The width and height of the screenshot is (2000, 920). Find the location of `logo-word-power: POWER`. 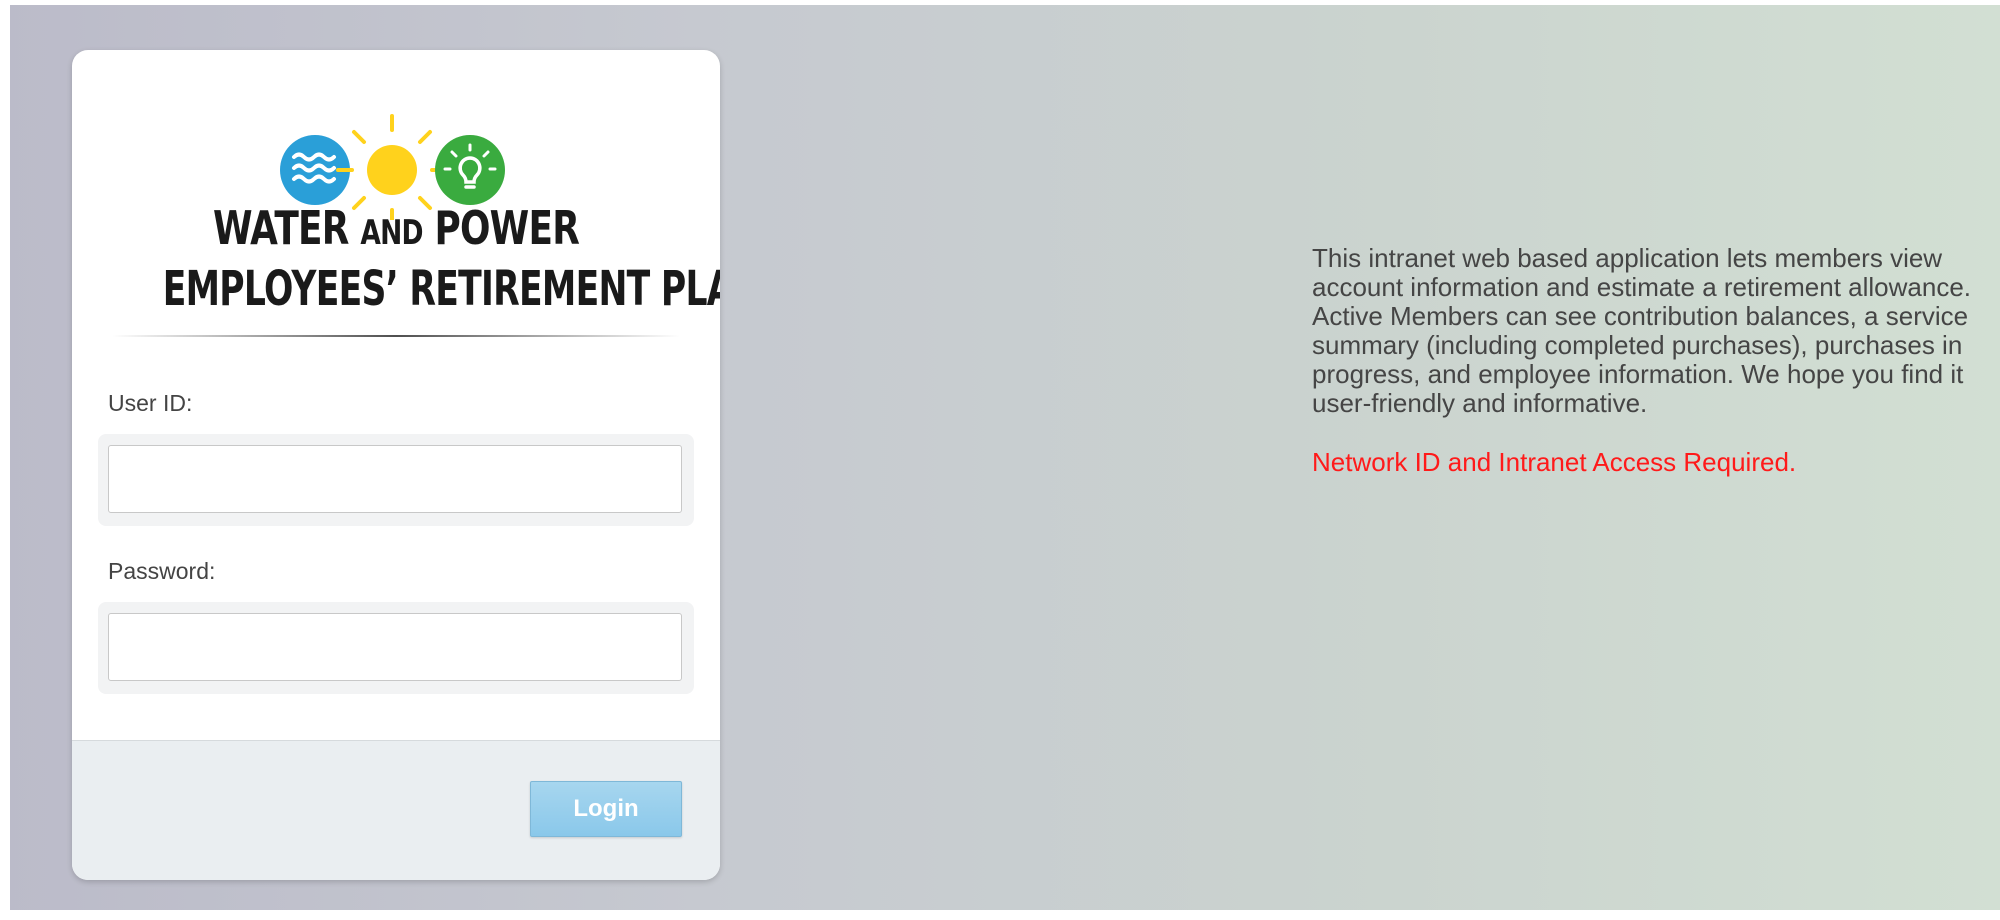

logo-word-power: POWER is located at coordinates (501, 228).